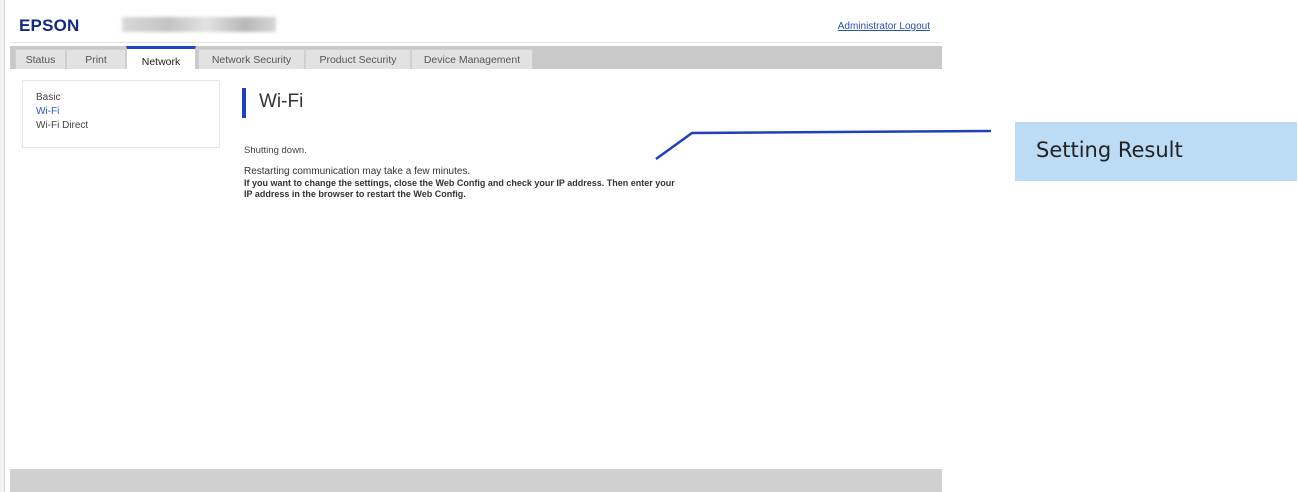 The width and height of the screenshot is (1298, 492). I want to click on administrator-logout-link: Administrator Logout, so click(884, 26).